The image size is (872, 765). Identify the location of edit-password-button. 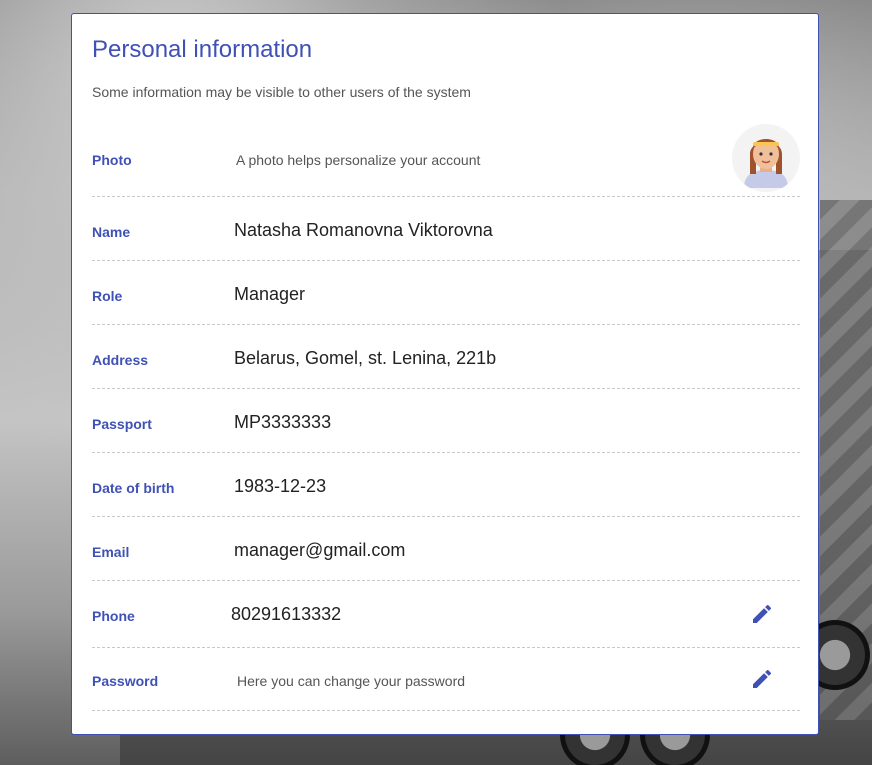
(762, 679).